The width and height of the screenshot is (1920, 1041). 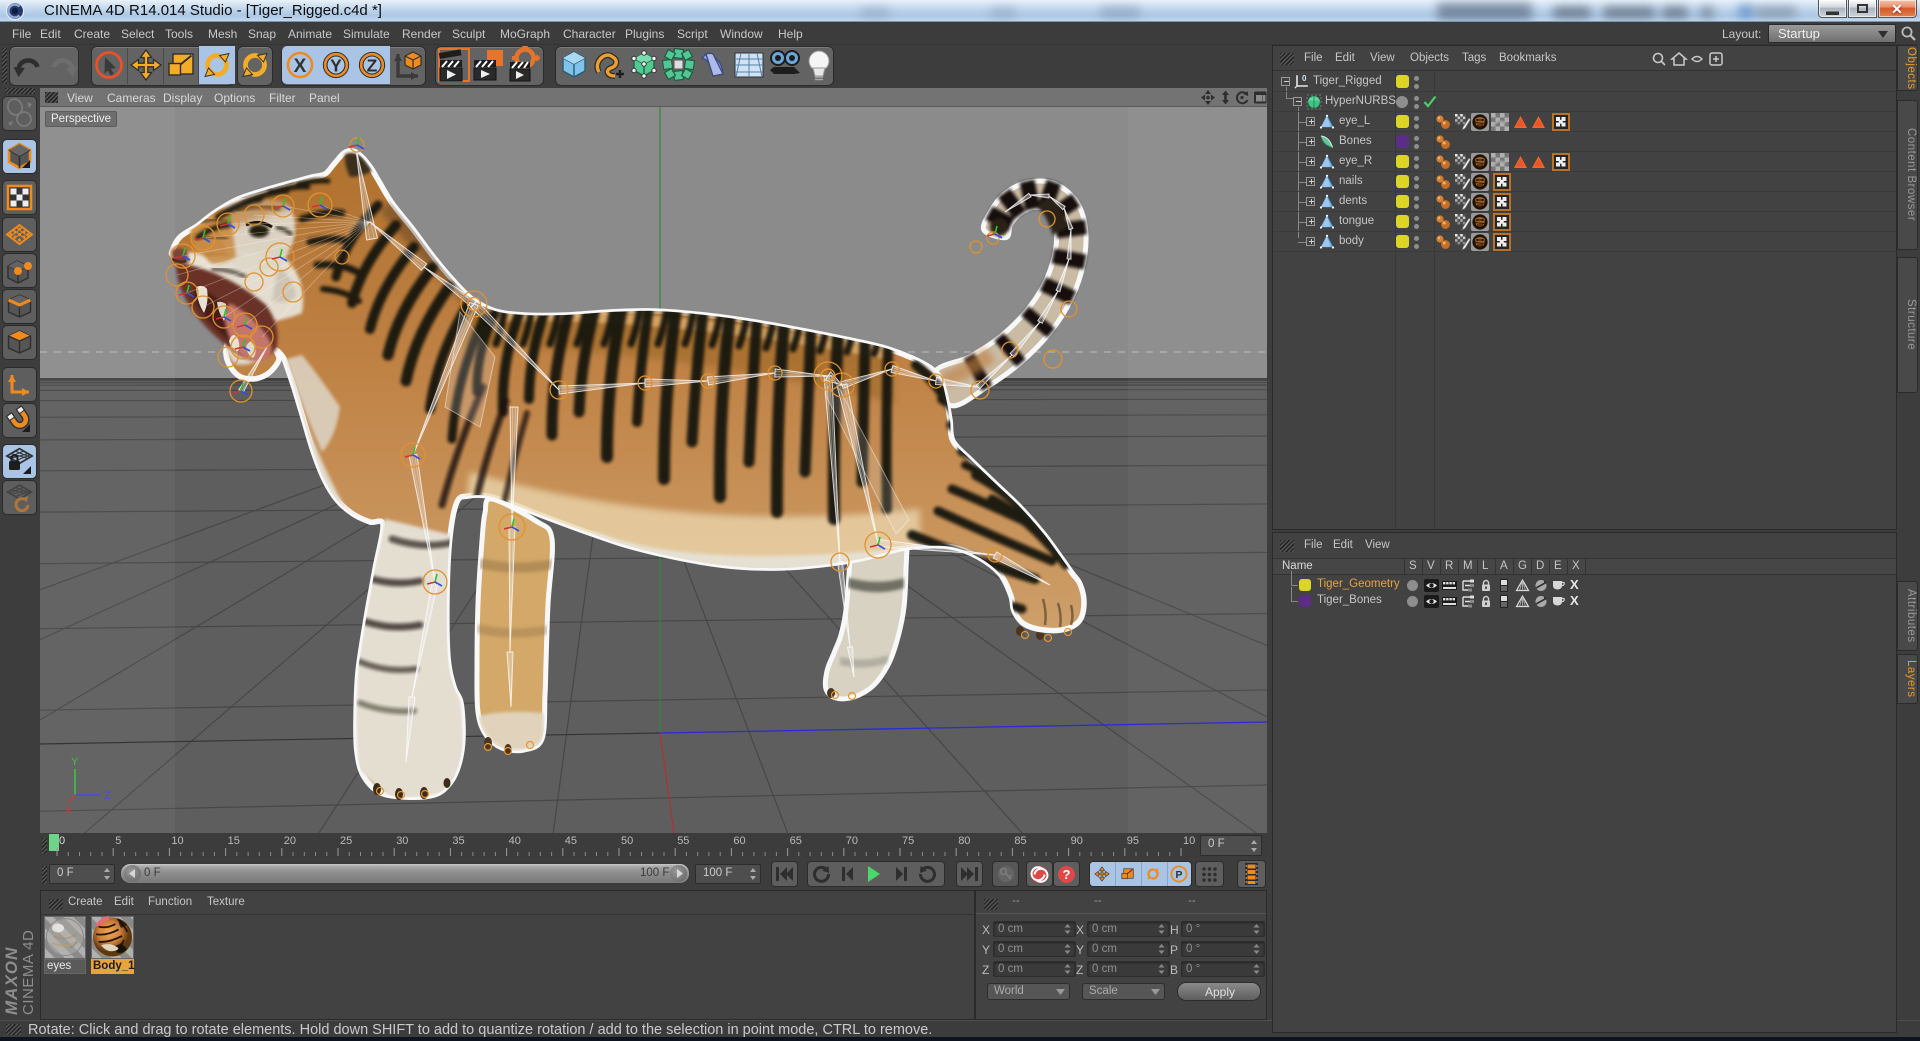 What do you see at coordinates (177, 841) in the screenshot?
I see `svg-text: 10` at bounding box center [177, 841].